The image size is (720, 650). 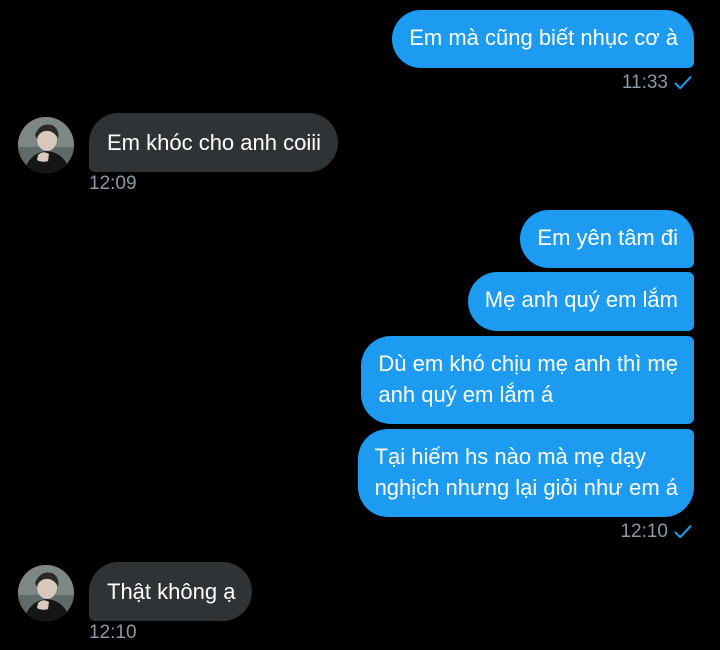 What do you see at coordinates (528, 363) in the screenshot?
I see `message-line: Dù em khó chịu mẹ anh thì mẹ` at bounding box center [528, 363].